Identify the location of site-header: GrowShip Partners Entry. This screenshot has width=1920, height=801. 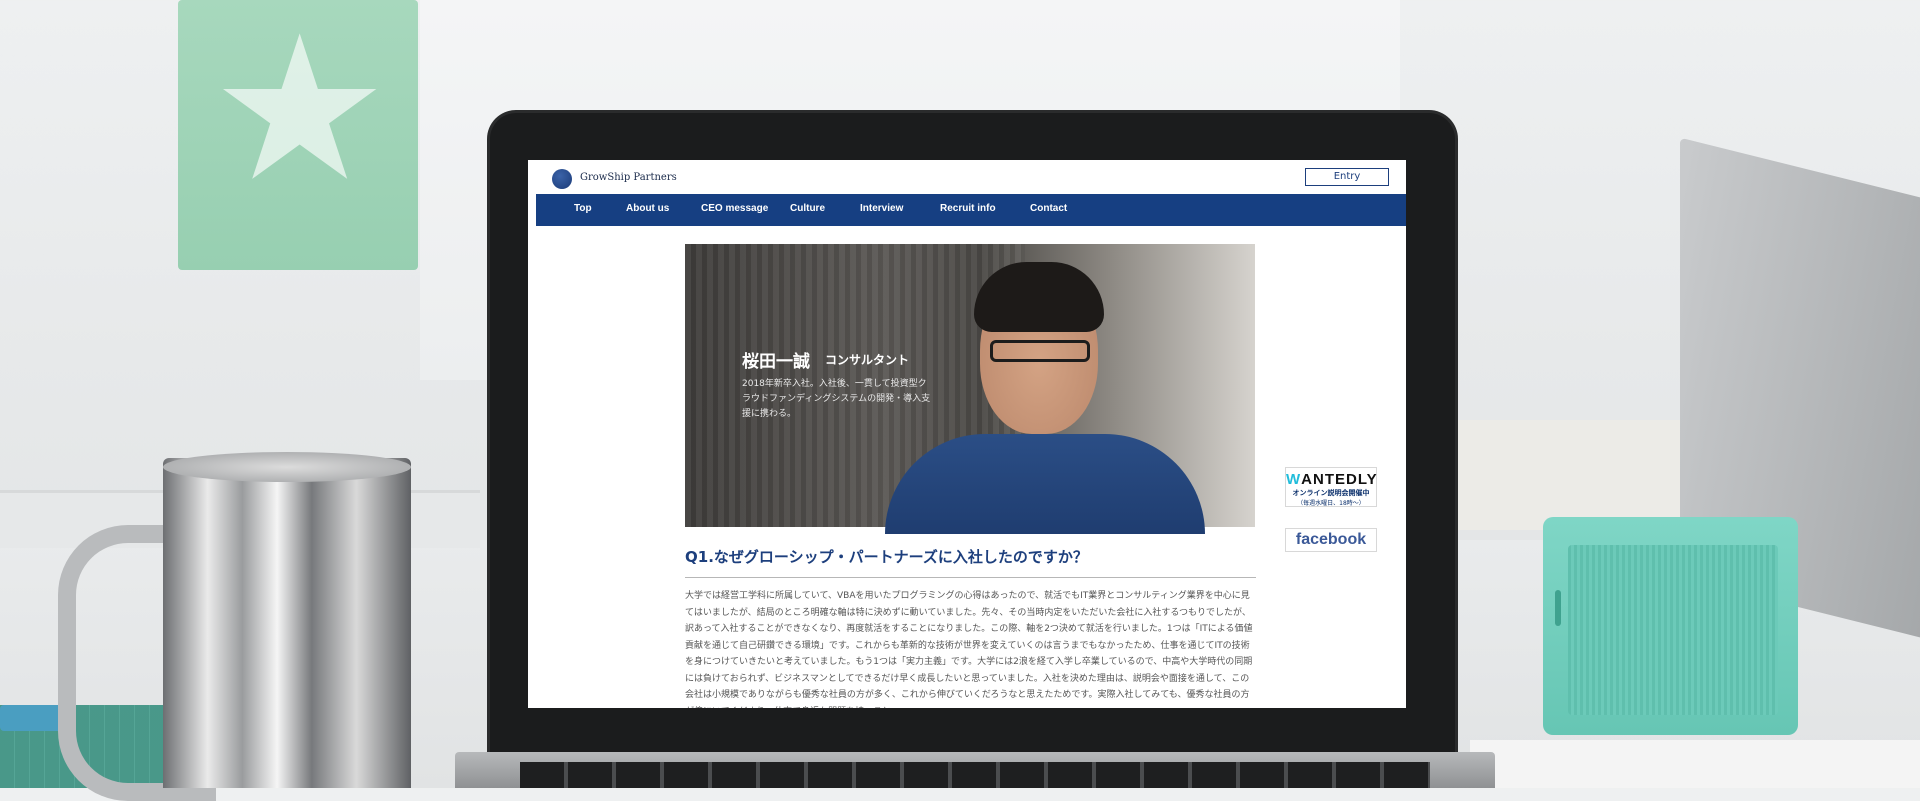
(967, 177).